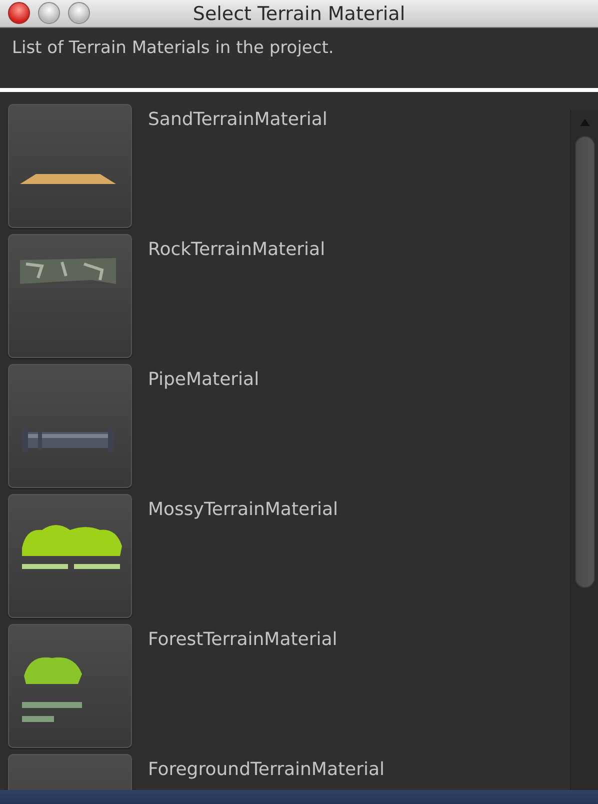  Describe the element at coordinates (173, 48) in the screenshot. I see `description-text: List of Terrain Materials in the project.` at that location.